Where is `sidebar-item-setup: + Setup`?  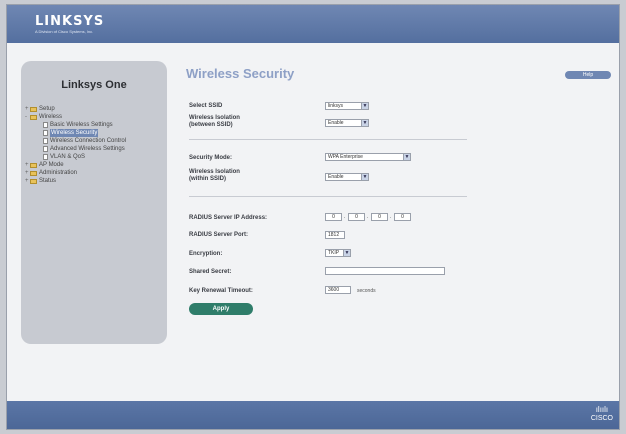 sidebar-item-setup: + Setup is located at coordinates (75, 109).